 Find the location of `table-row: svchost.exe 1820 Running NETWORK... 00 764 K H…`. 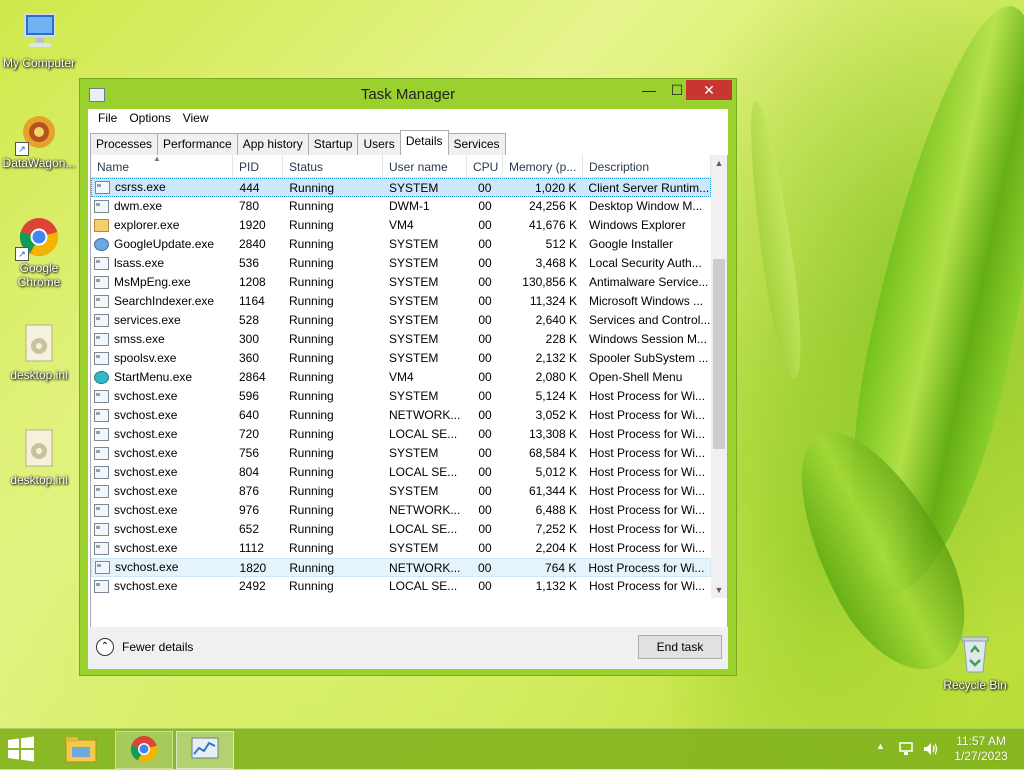

table-row: svchost.exe 1820 Running NETWORK... 00 764 K H… is located at coordinates (401, 567).